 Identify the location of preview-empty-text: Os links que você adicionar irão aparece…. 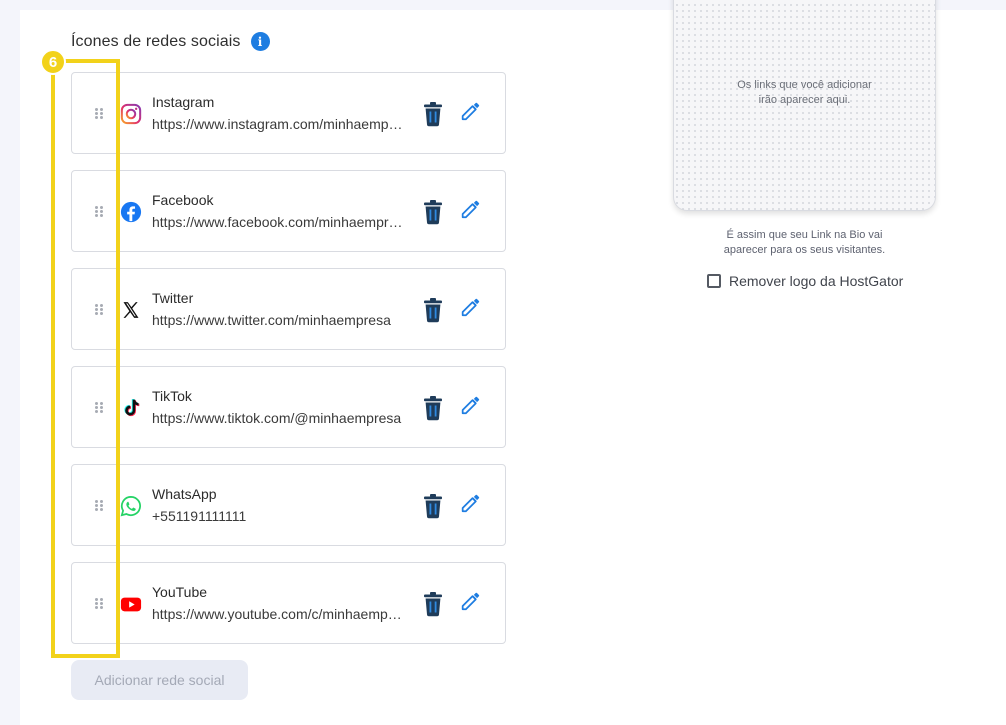
(804, 93).